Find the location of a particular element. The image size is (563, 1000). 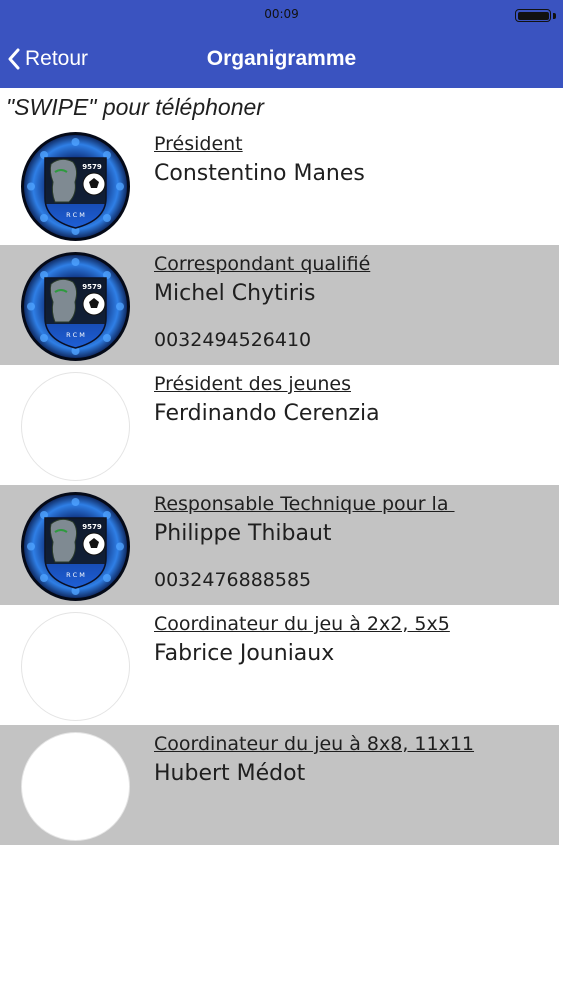

contact-name: Hubert Médot is located at coordinates (230, 773).